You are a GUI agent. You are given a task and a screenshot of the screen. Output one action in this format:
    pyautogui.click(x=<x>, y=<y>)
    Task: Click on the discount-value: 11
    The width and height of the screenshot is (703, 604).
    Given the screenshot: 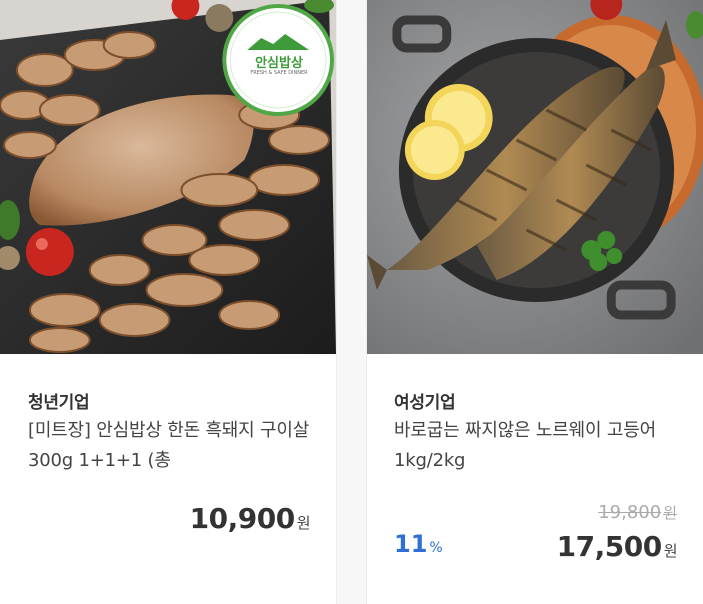 What is the action you would take?
    pyautogui.click(x=411, y=544)
    